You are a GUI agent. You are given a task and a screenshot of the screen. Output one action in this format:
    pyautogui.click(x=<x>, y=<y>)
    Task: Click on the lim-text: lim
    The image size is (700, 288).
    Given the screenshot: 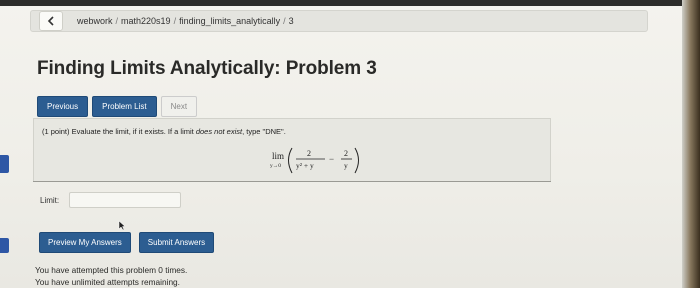 What is the action you would take?
    pyautogui.click(x=278, y=156)
    